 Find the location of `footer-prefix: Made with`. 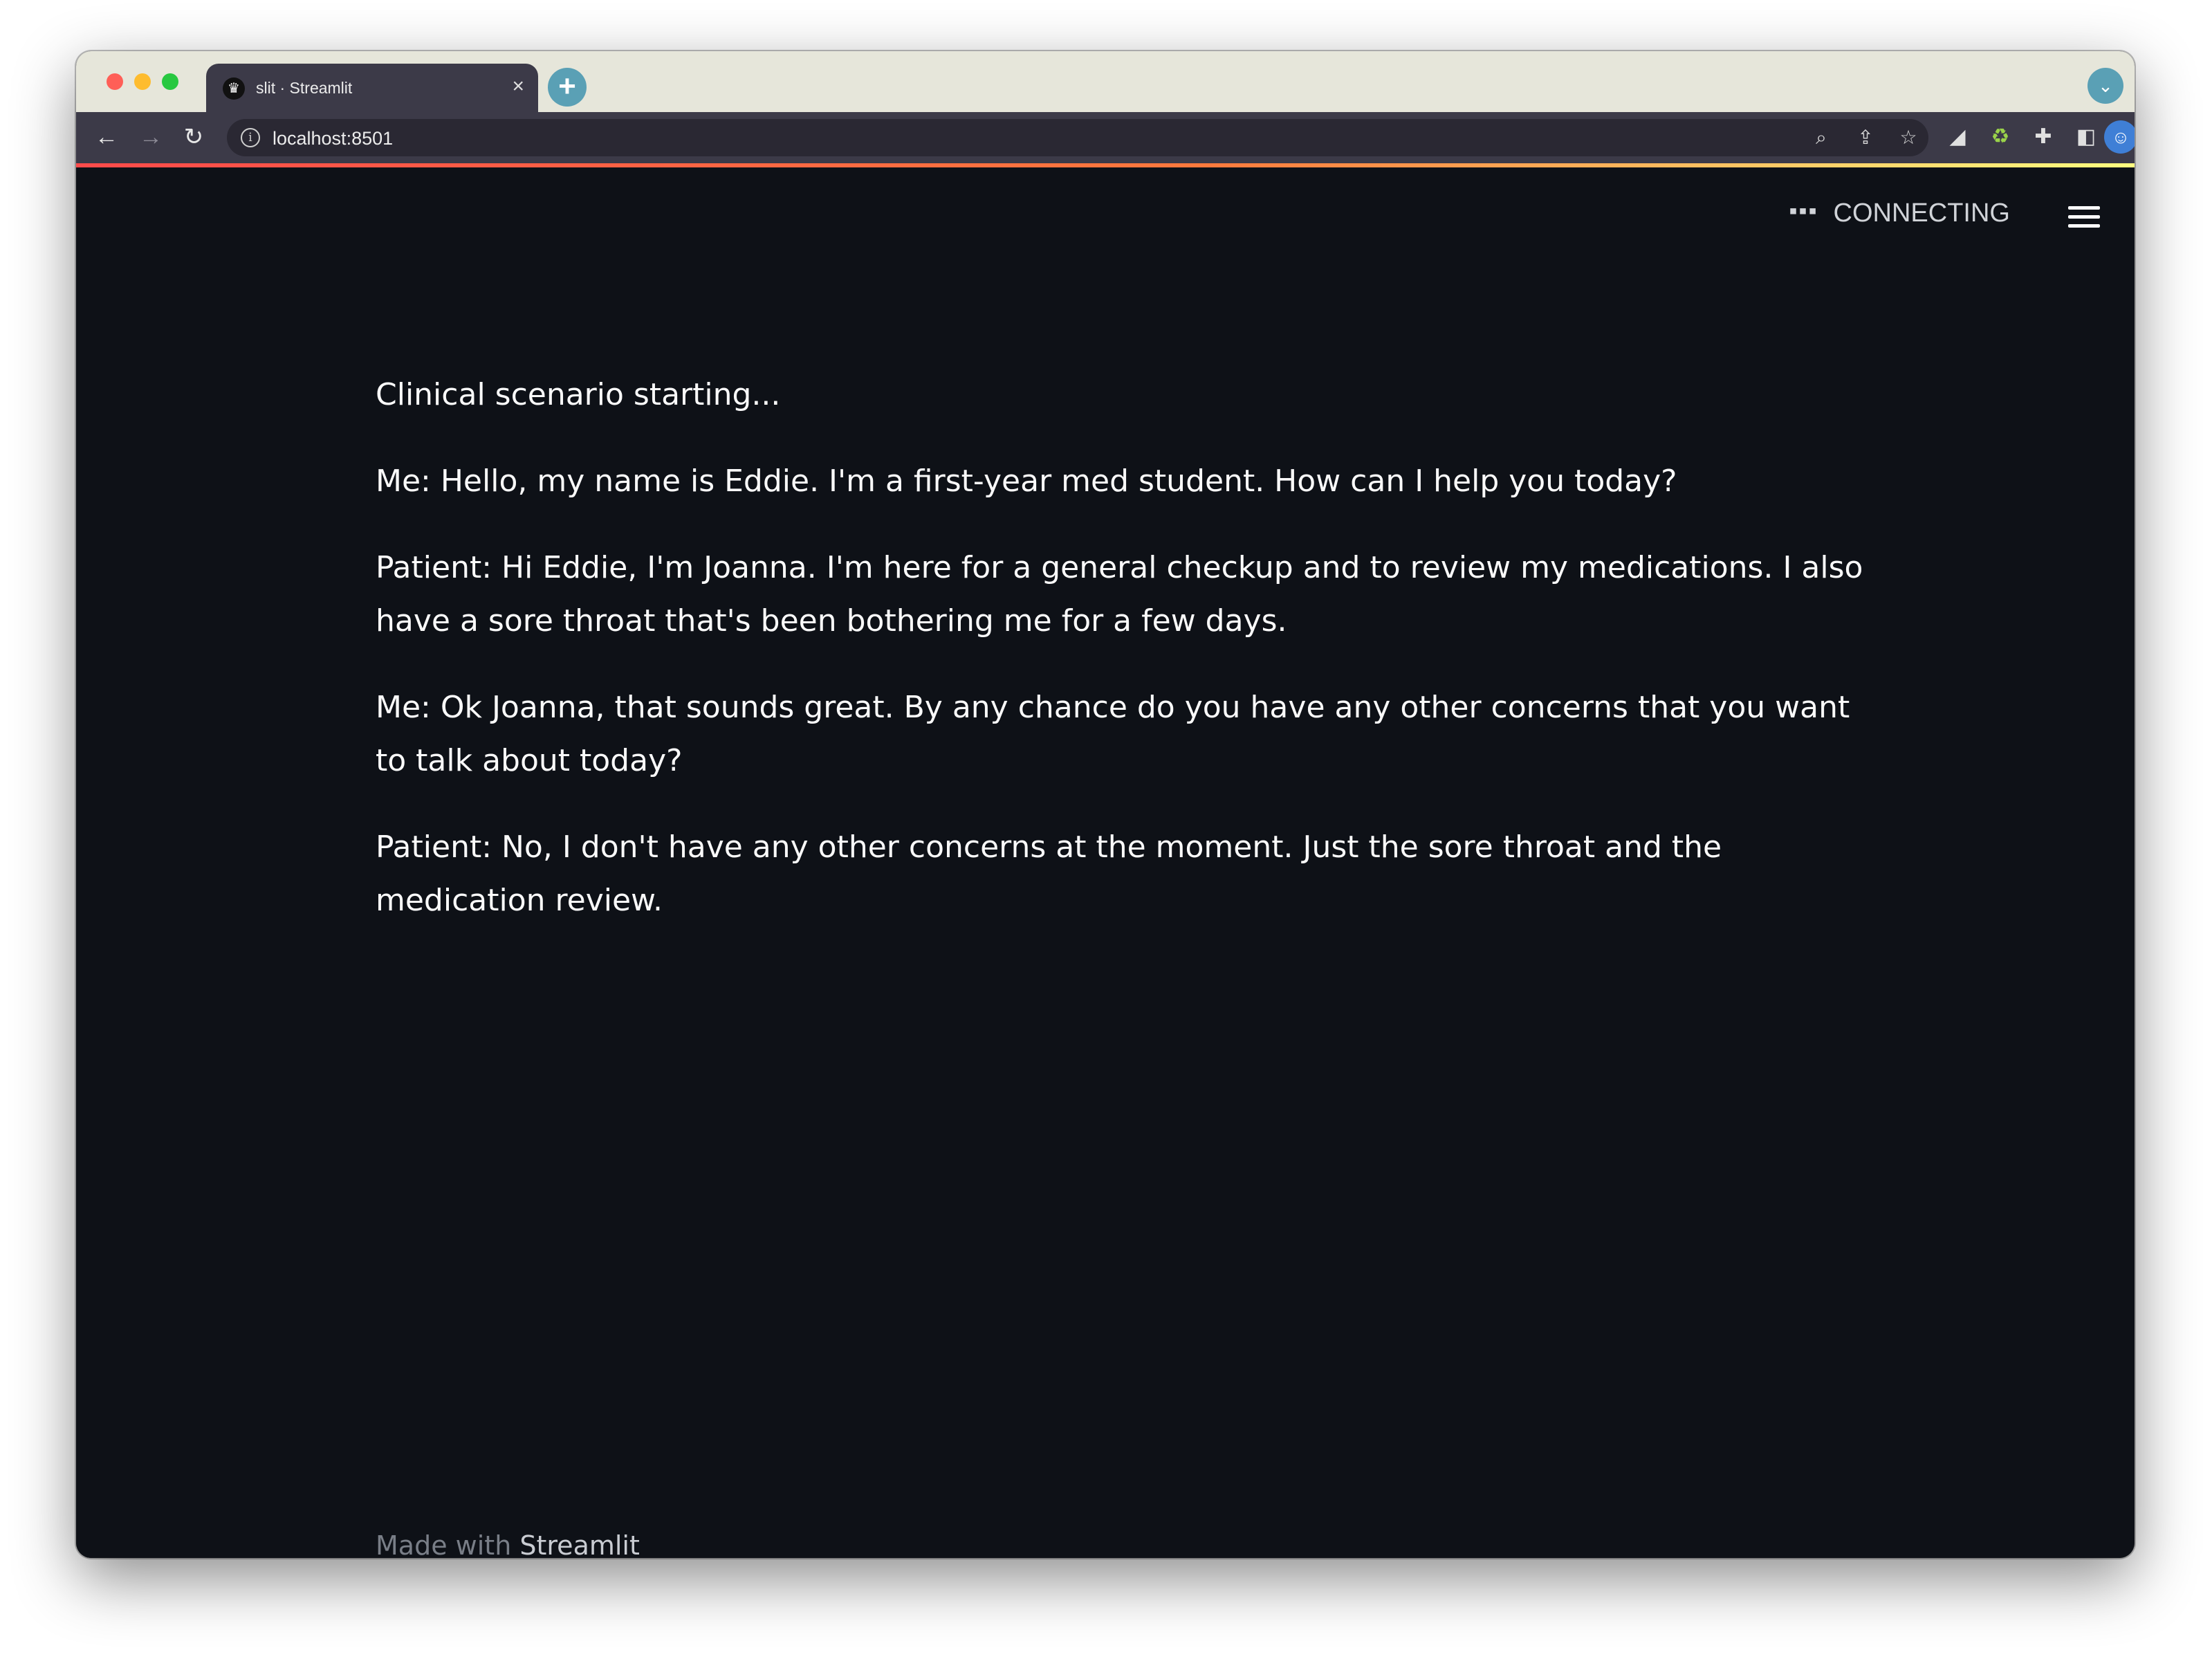

footer-prefix: Made with is located at coordinates (444, 1544).